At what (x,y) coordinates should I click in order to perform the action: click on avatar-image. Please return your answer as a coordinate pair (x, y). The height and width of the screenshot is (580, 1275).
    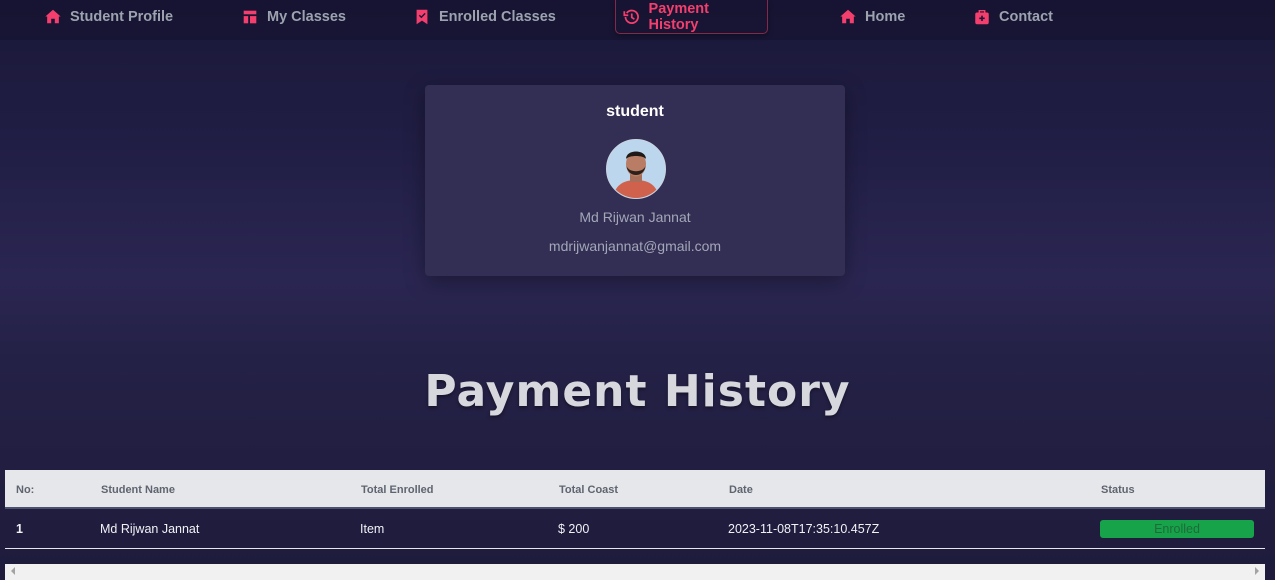
    Looking at the image, I should click on (636, 169).